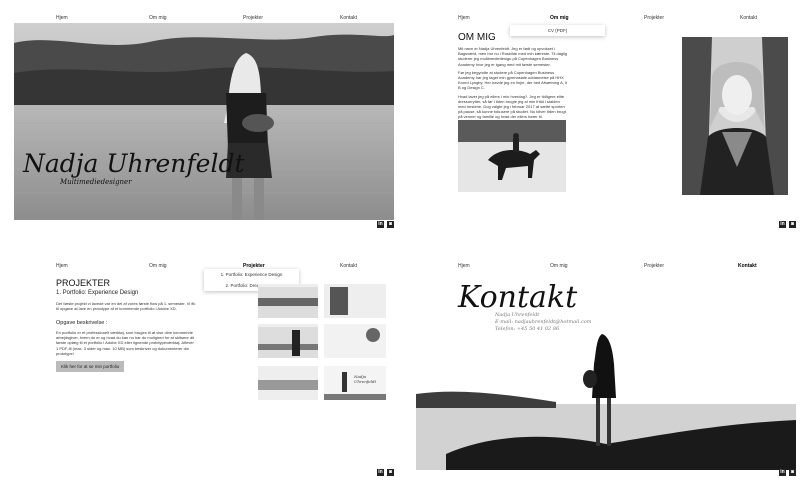 This screenshot has height=482, width=804. I want to click on dropdown-portfolio-1: 1. Portfolio: Experience Design, so click(251, 274).